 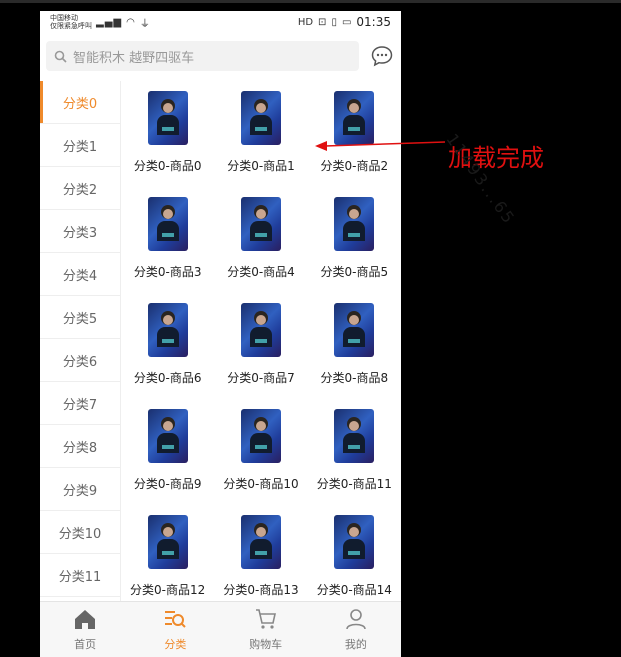 What do you see at coordinates (64, 18) in the screenshot?
I see `carrier-name: 中国移动` at bounding box center [64, 18].